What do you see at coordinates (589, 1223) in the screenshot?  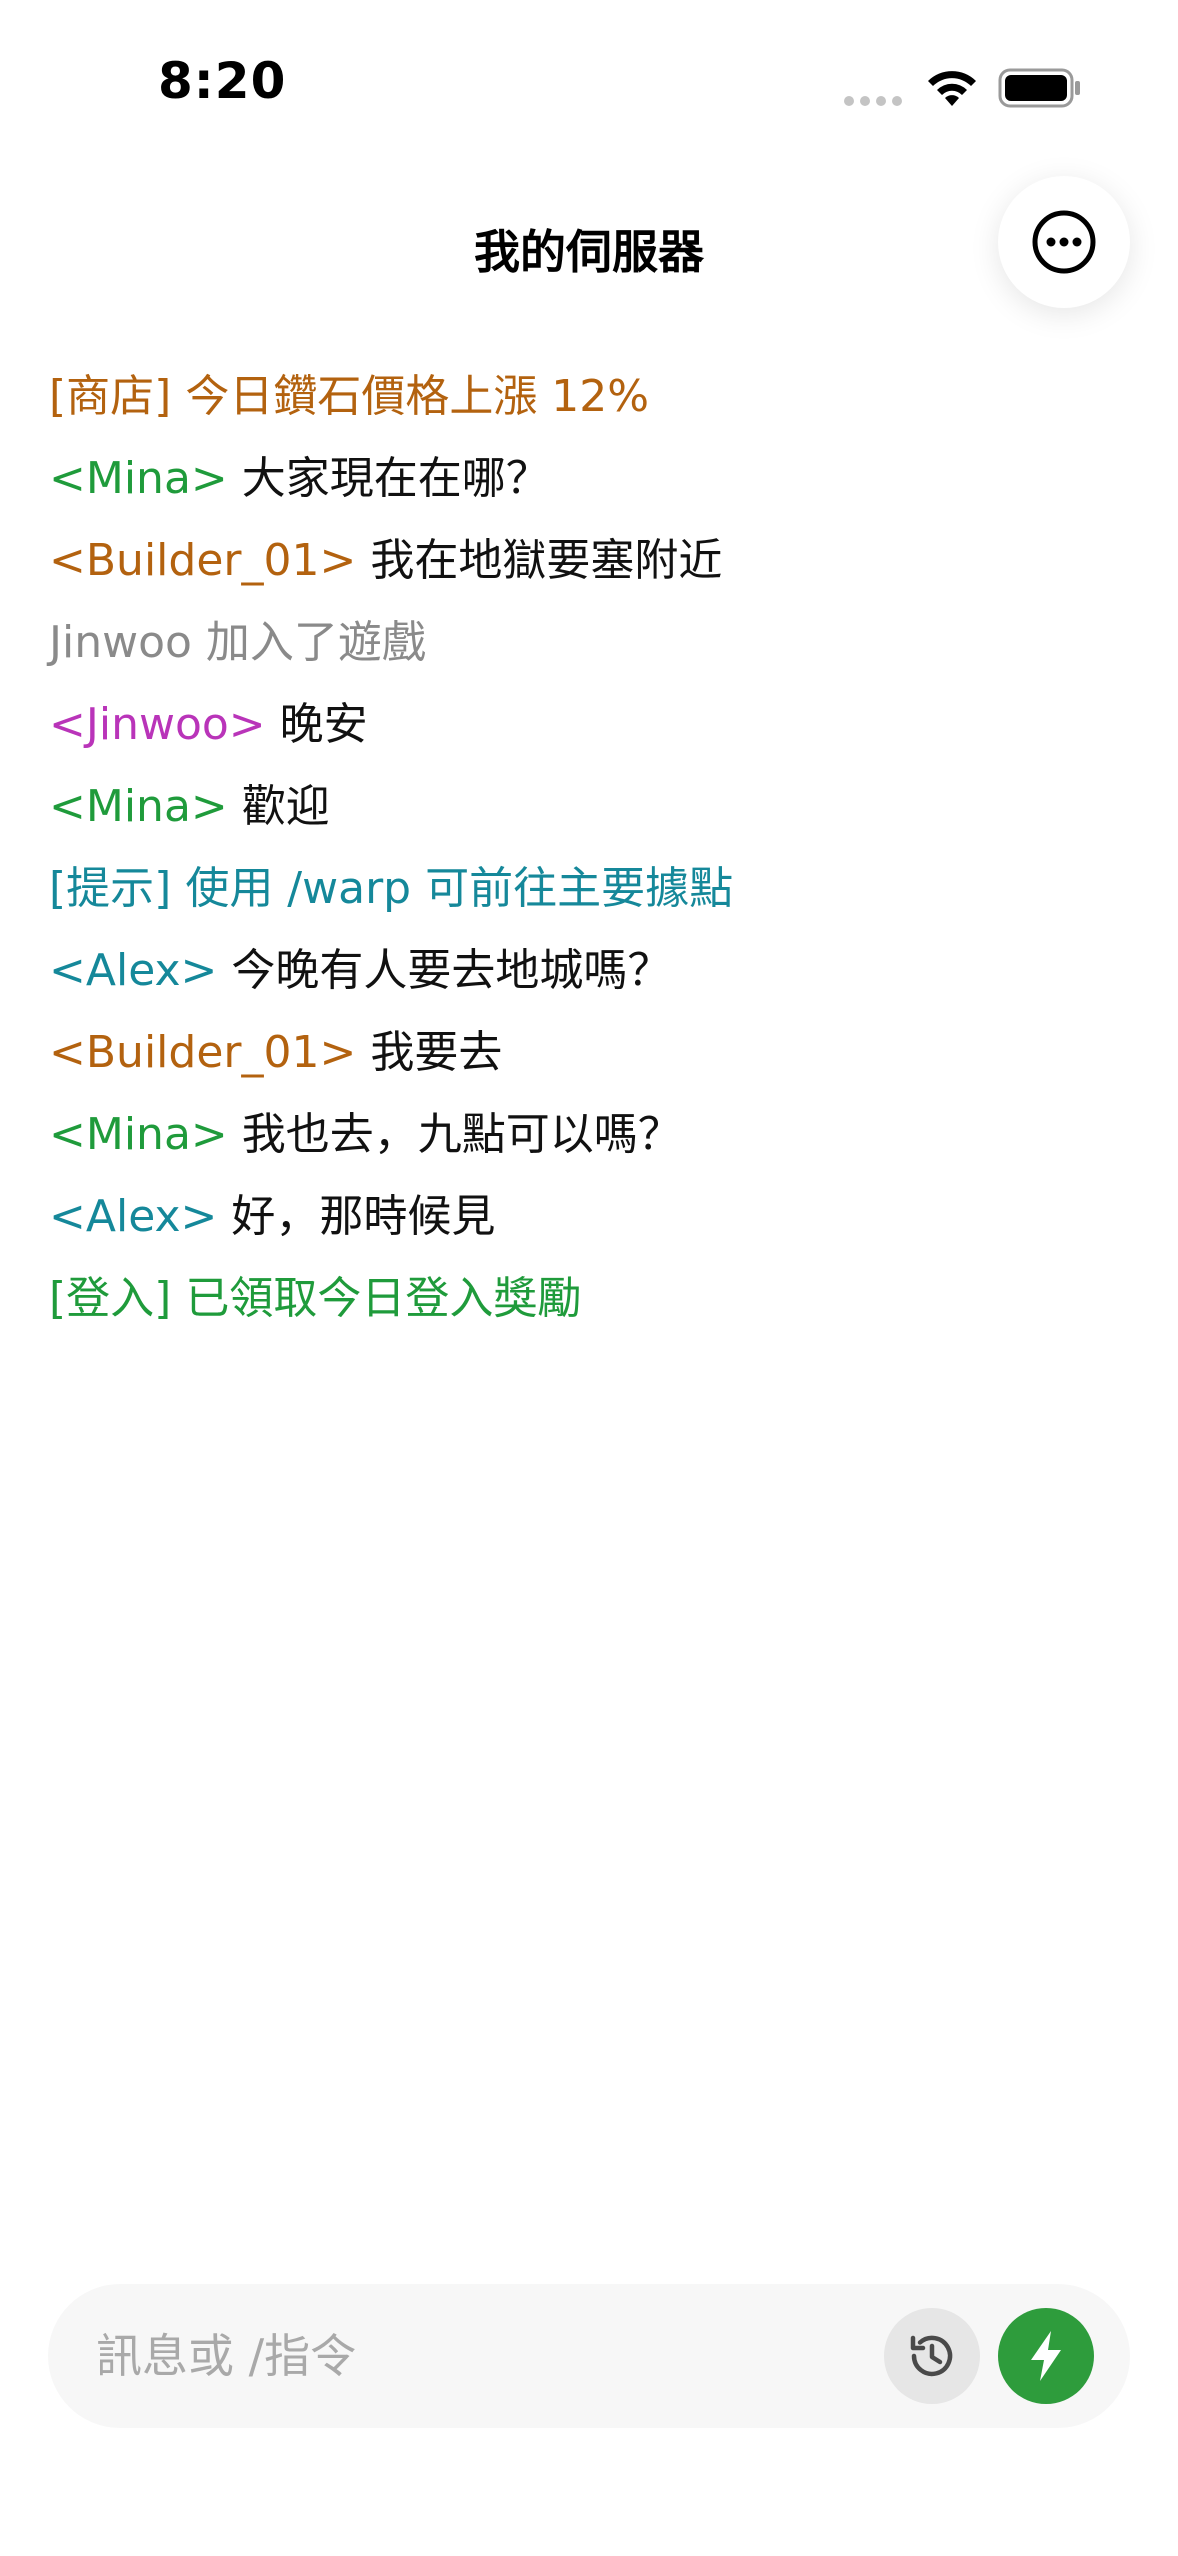 I see `chat-line: <Alex> 好，那時候見` at bounding box center [589, 1223].